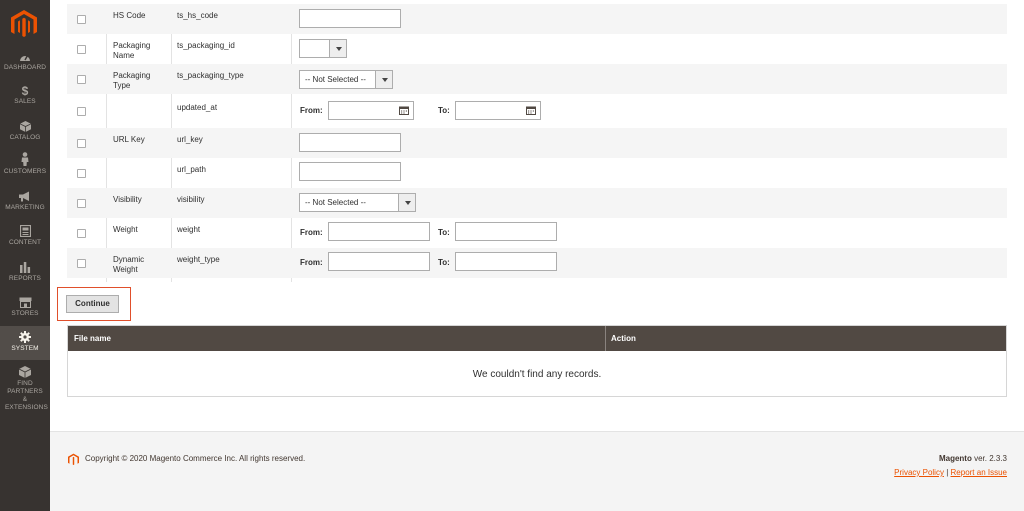 The width and height of the screenshot is (1024, 511). I want to click on version-number: ver. 2.3.3, so click(990, 458).